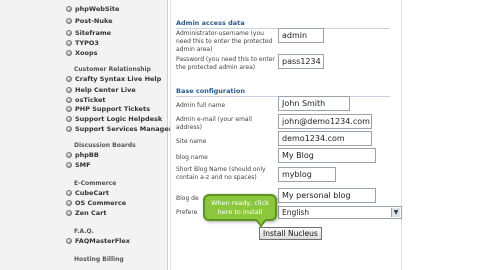 The width and height of the screenshot is (480, 270). What do you see at coordinates (192, 157) in the screenshot?
I see `blog-name-label: blog name` at bounding box center [192, 157].